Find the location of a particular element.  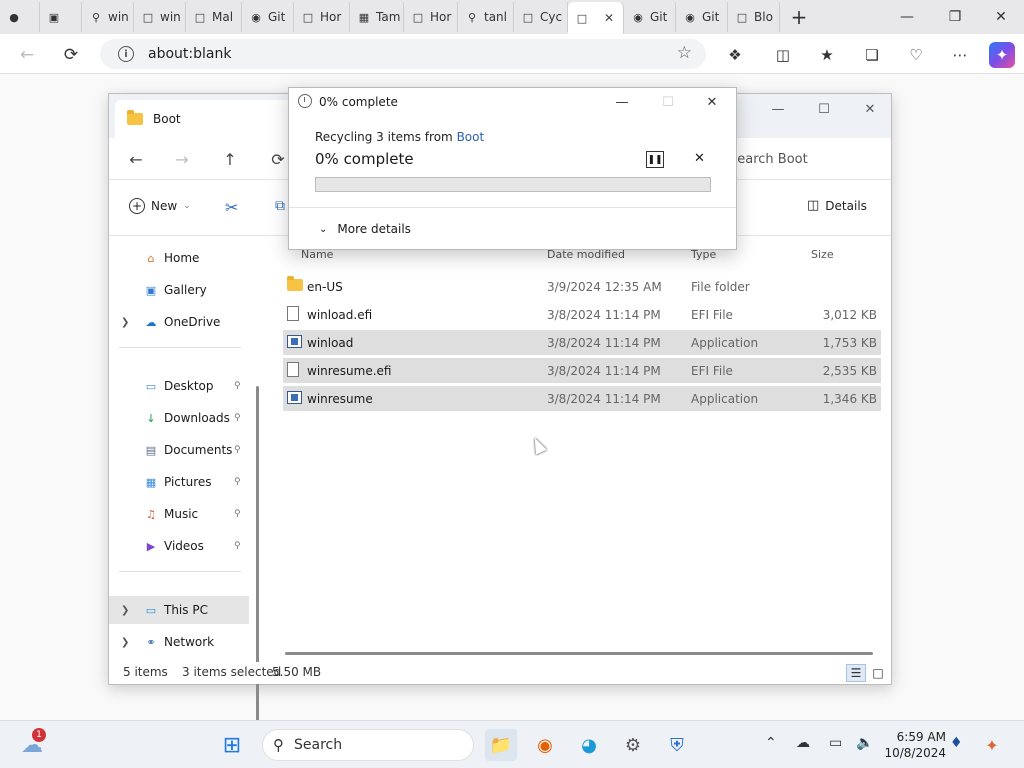

info-icon: i is located at coordinates (126, 54).